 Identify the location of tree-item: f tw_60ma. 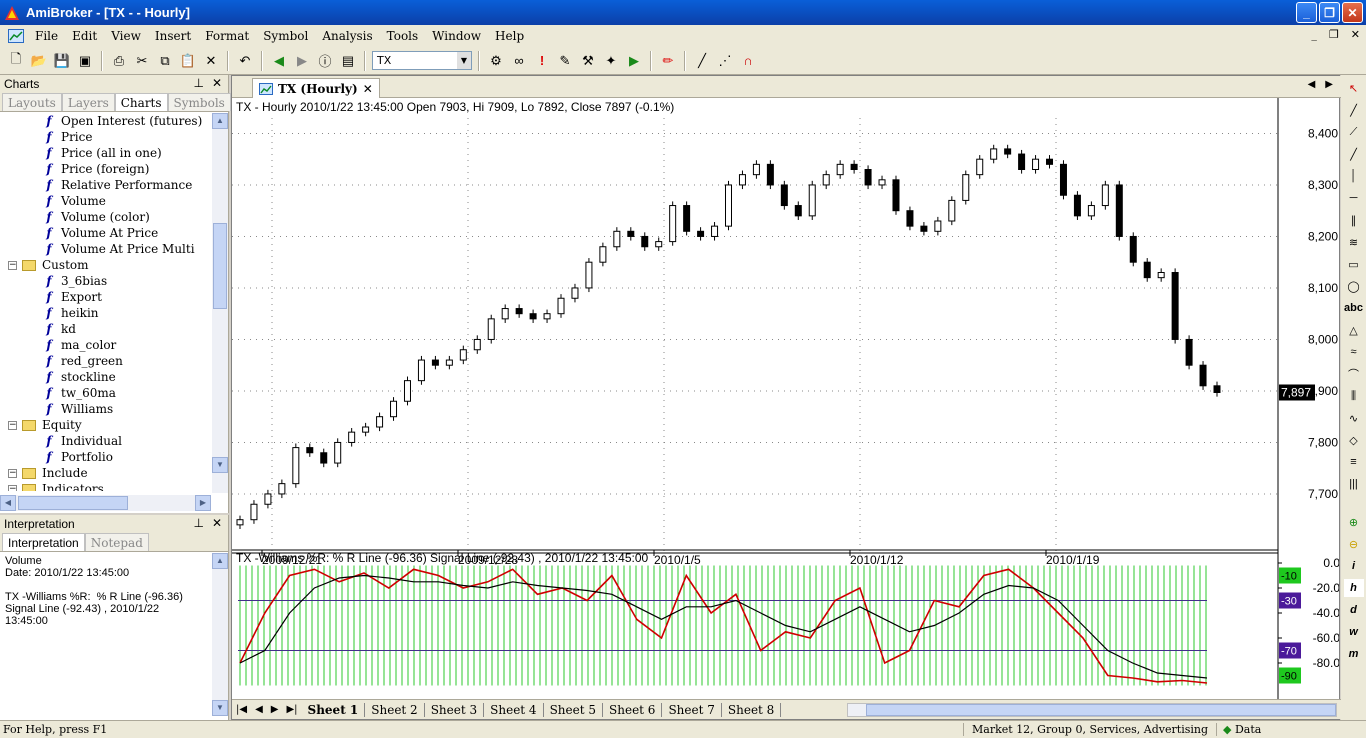
(105, 393).